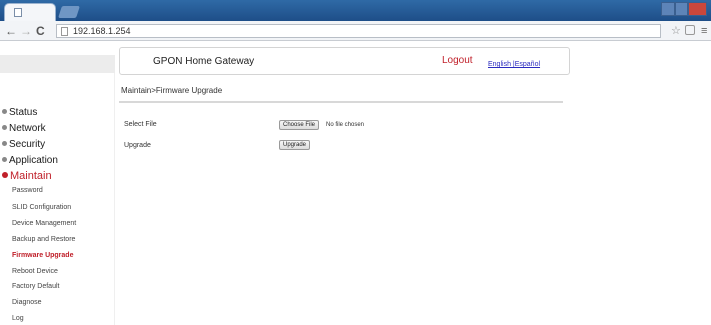 The image size is (711, 325). I want to click on sidebar-item-application: Application, so click(30, 160).